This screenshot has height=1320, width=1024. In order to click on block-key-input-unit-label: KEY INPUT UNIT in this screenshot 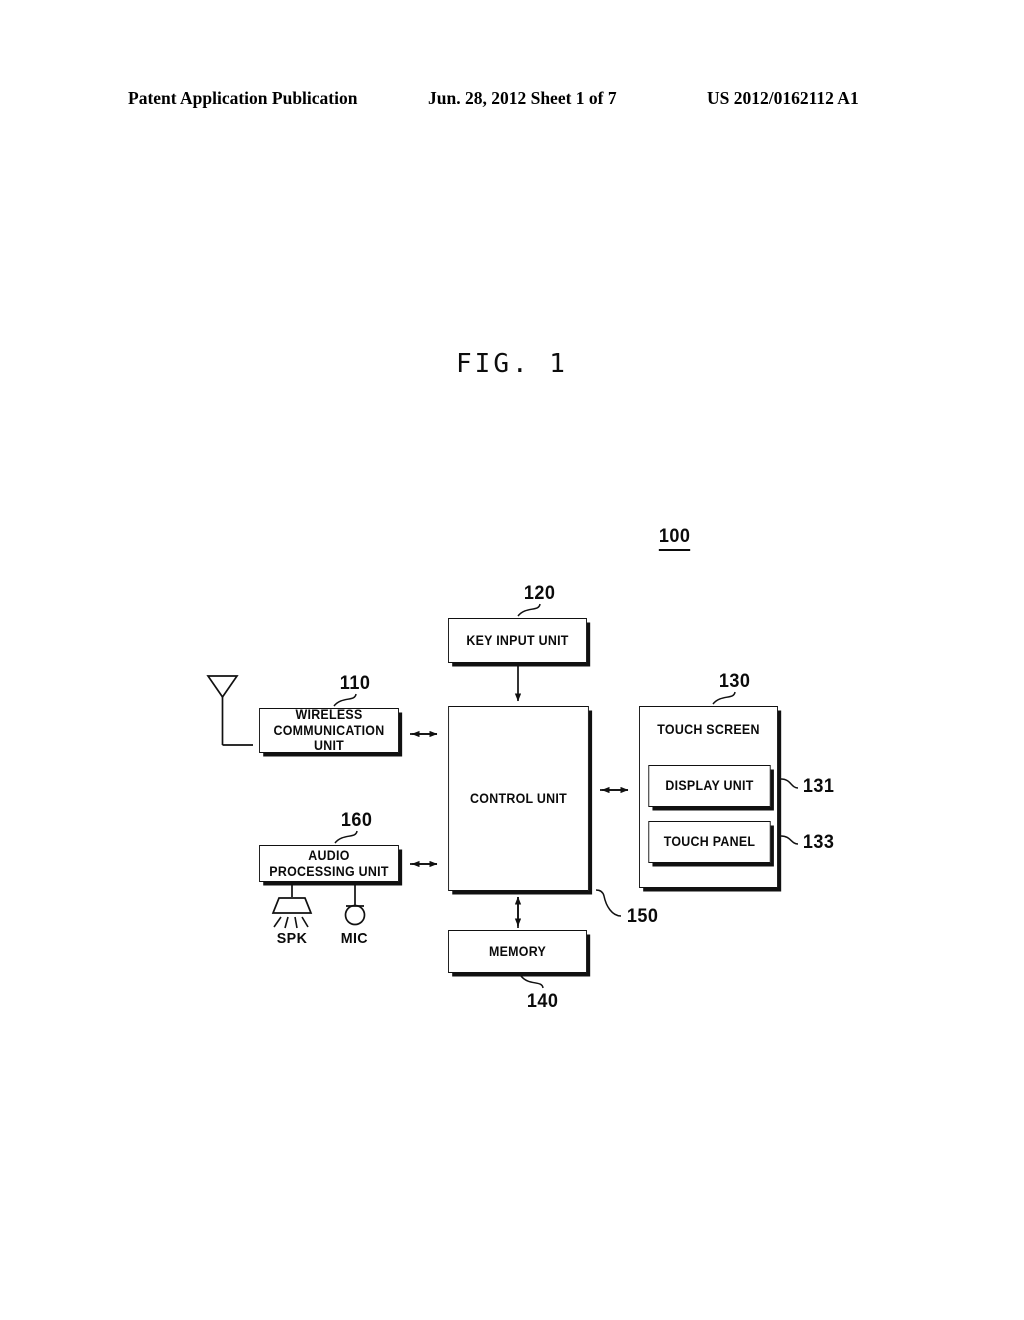, I will do `click(517, 640)`.